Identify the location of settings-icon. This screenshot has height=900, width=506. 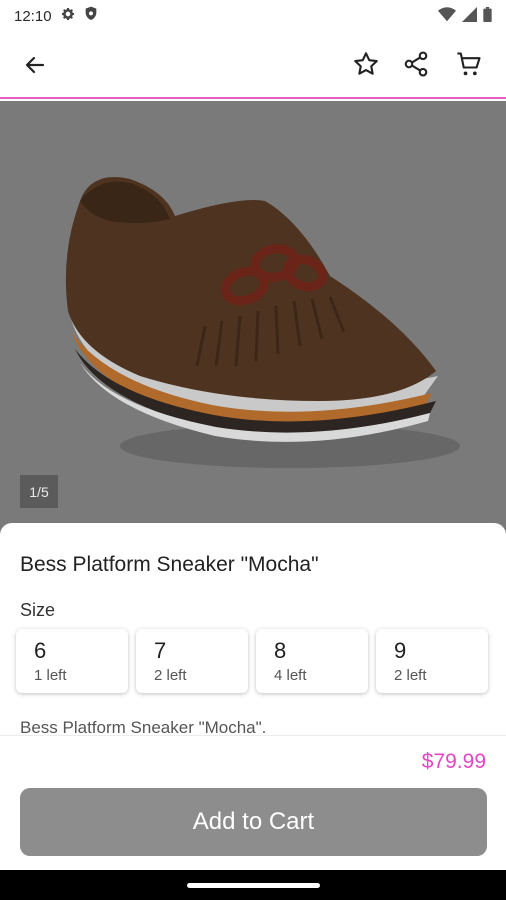
(68, 16).